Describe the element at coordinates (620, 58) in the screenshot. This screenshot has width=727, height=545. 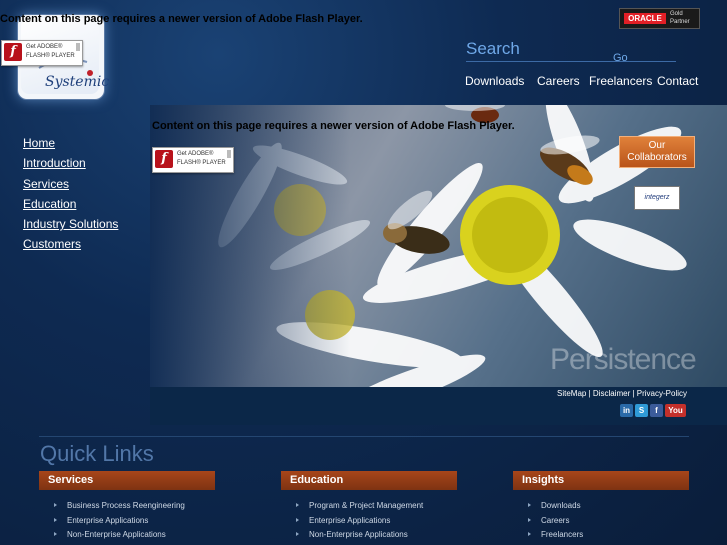
I see `search-go-button: Go` at that location.